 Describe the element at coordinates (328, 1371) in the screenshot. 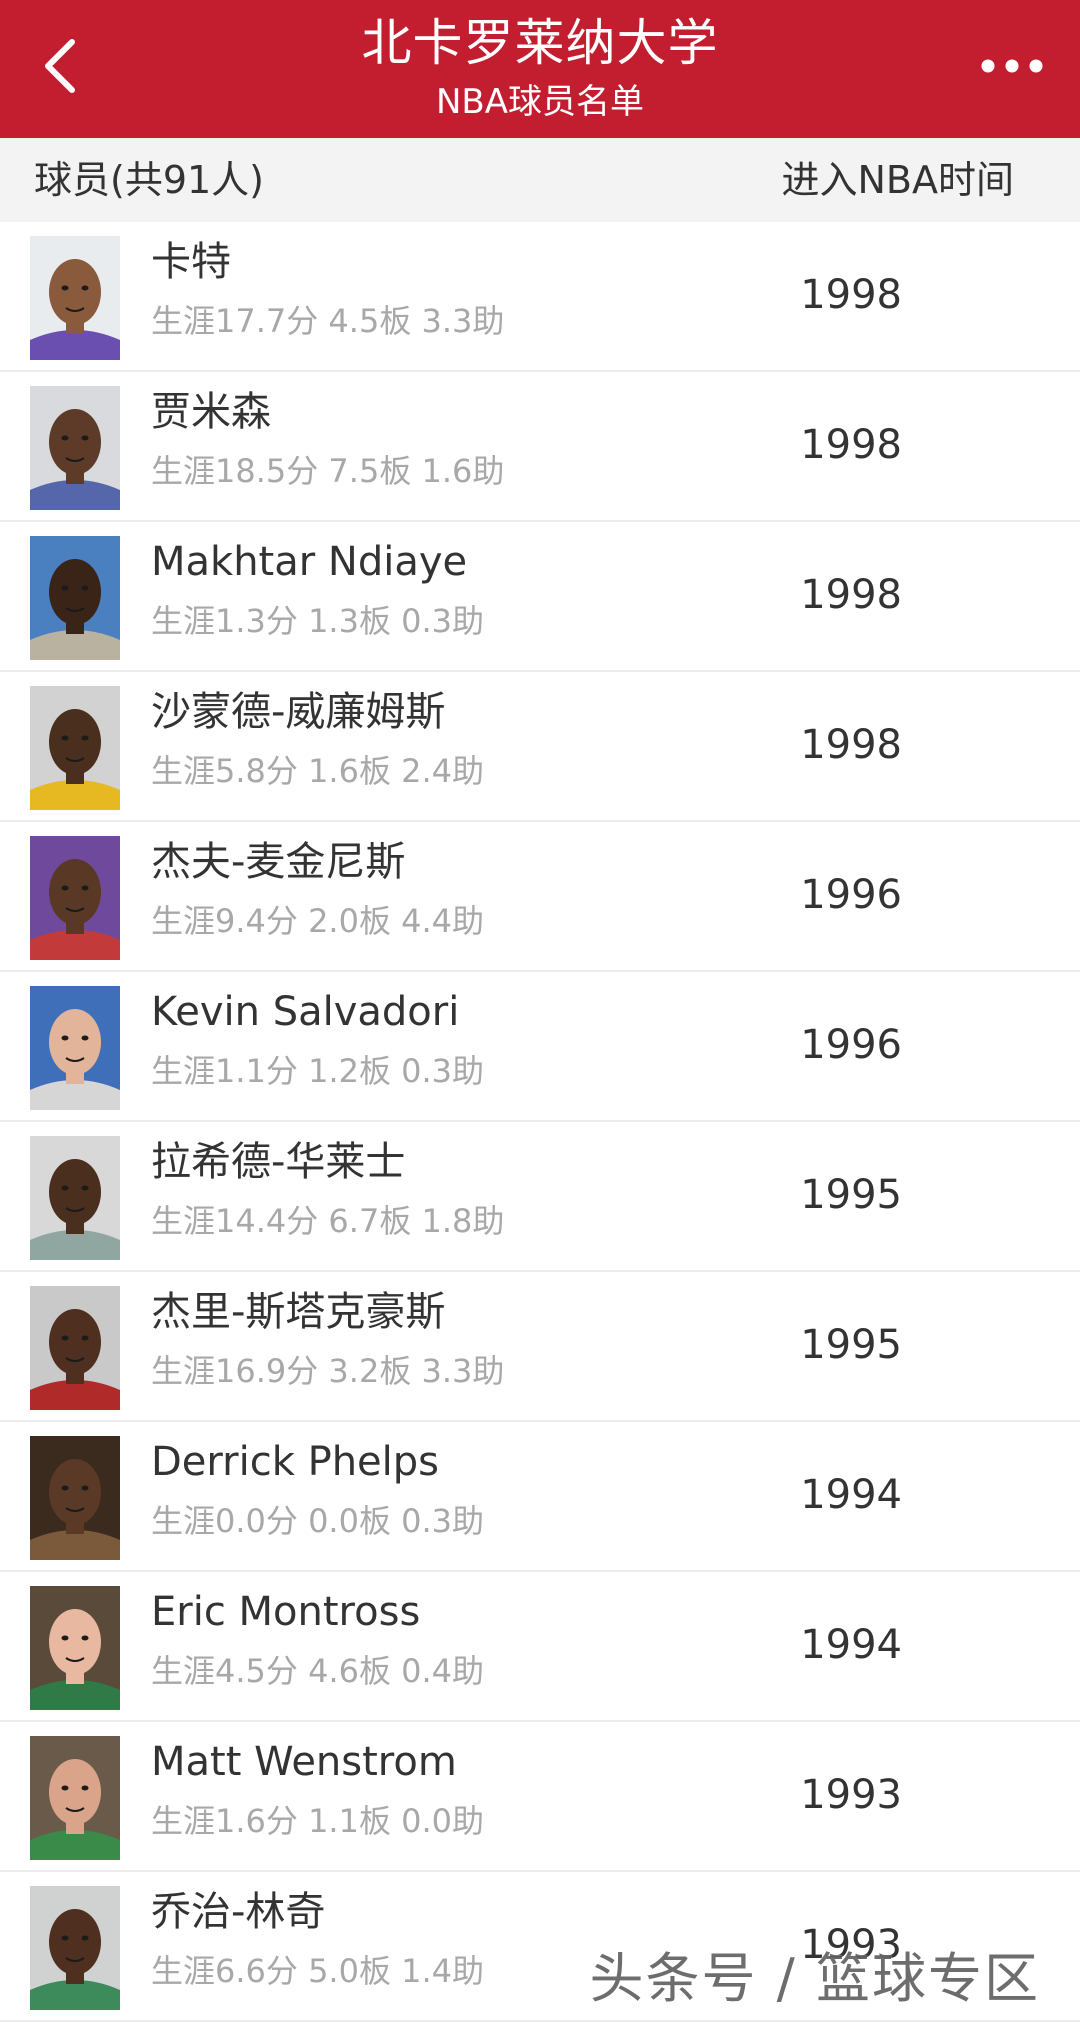

I see `player-career-stats: 生涯16.9分 3.2板 3.3助` at that location.